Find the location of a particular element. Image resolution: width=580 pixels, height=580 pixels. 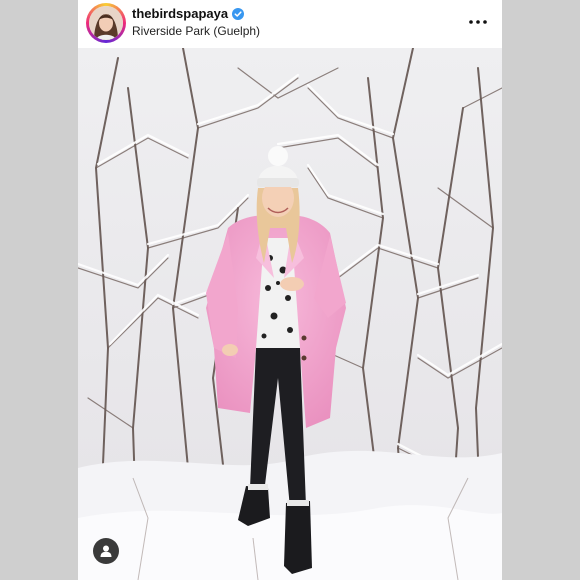

avatar-image is located at coordinates (106, 23).